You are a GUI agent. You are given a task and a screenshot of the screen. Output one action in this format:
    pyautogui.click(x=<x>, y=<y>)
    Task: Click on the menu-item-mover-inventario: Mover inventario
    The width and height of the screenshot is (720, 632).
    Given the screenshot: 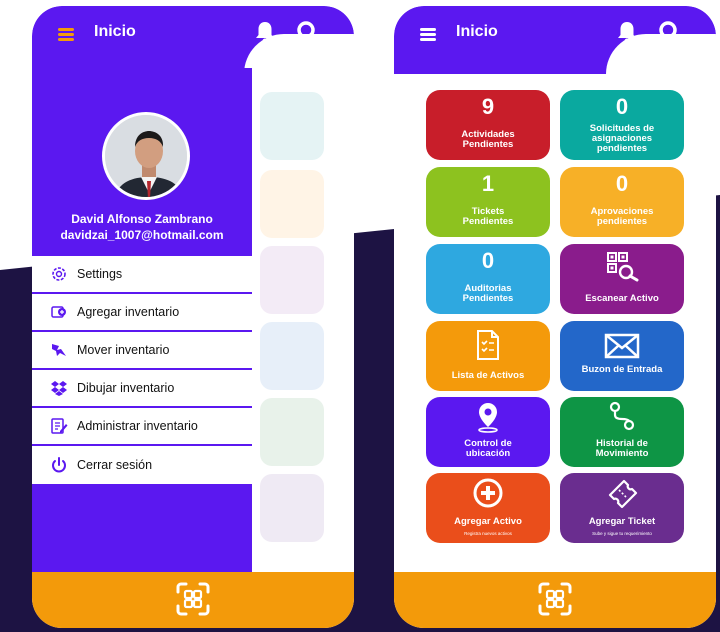 What is the action you would take?
    pyautogui.click(x=142, y=351)
    